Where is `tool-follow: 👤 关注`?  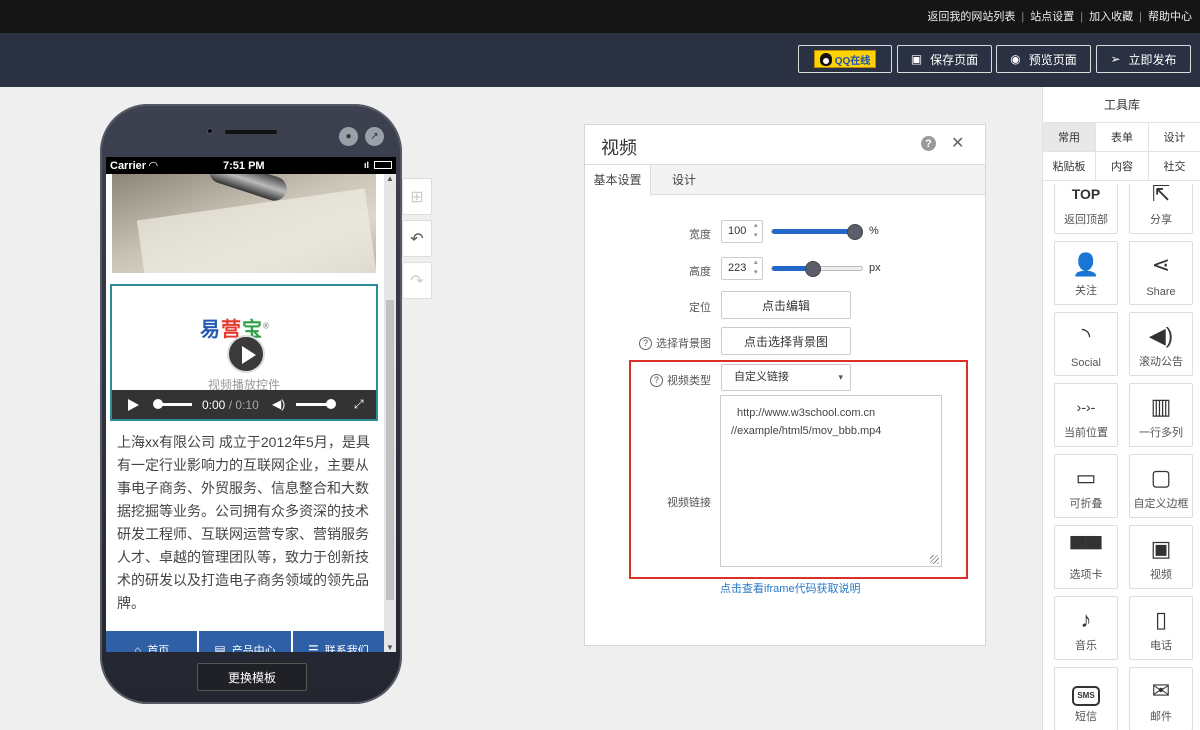 tool-follow: 👤 关注 is located at coordinates (1086, 273).